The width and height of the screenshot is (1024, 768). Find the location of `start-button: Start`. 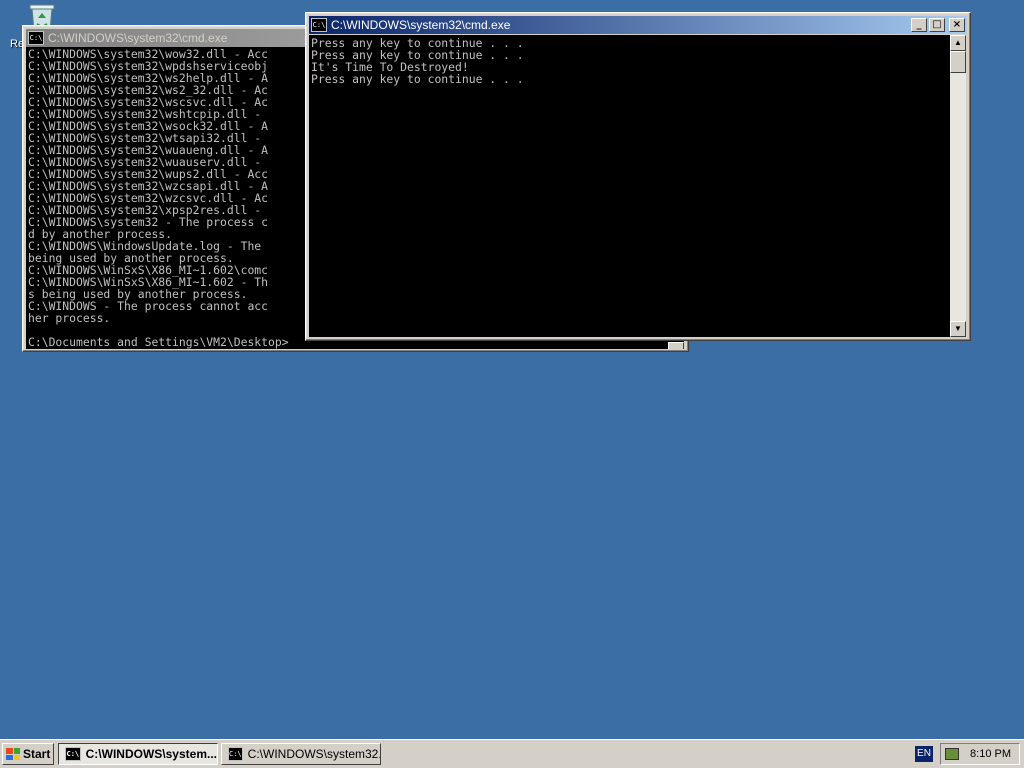

start-button: Start is located at coordinates (28, 754).